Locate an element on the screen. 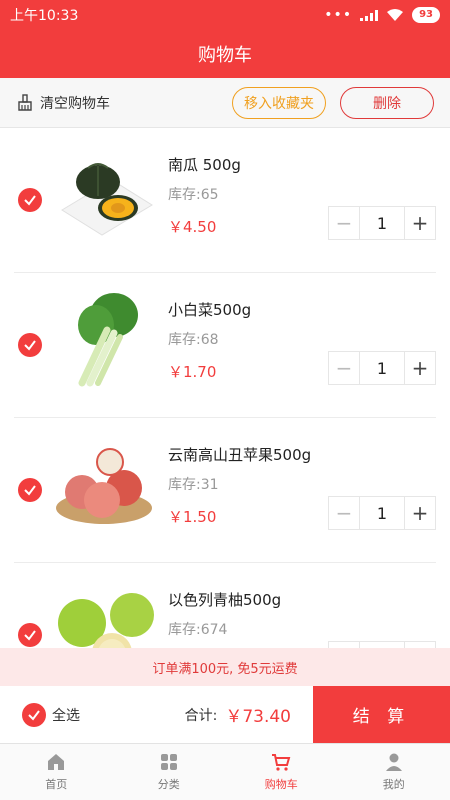 The height and width of the screenshot is (800, 450). user-icon is located at coordinates (393, 762).